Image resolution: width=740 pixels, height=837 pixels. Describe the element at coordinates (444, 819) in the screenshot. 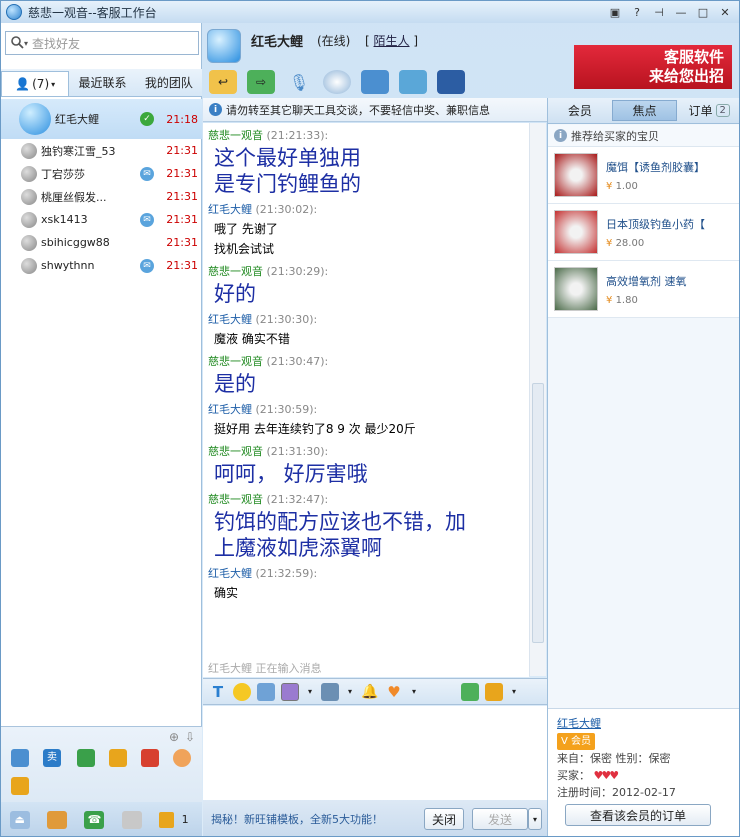

I see `close-button: 关闭` at that location.